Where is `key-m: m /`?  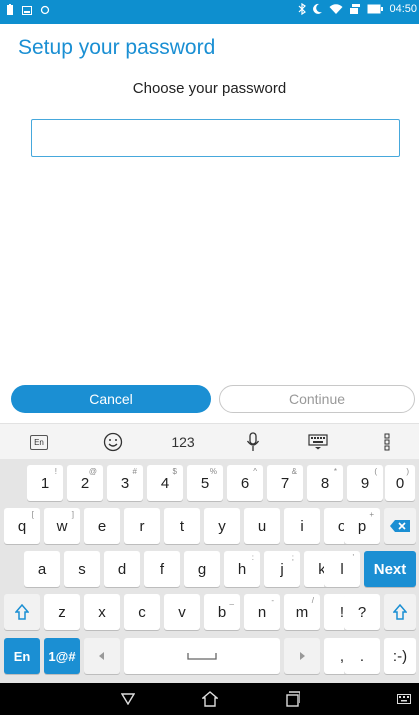
key-m: m / is located at coordinates (302, 612).